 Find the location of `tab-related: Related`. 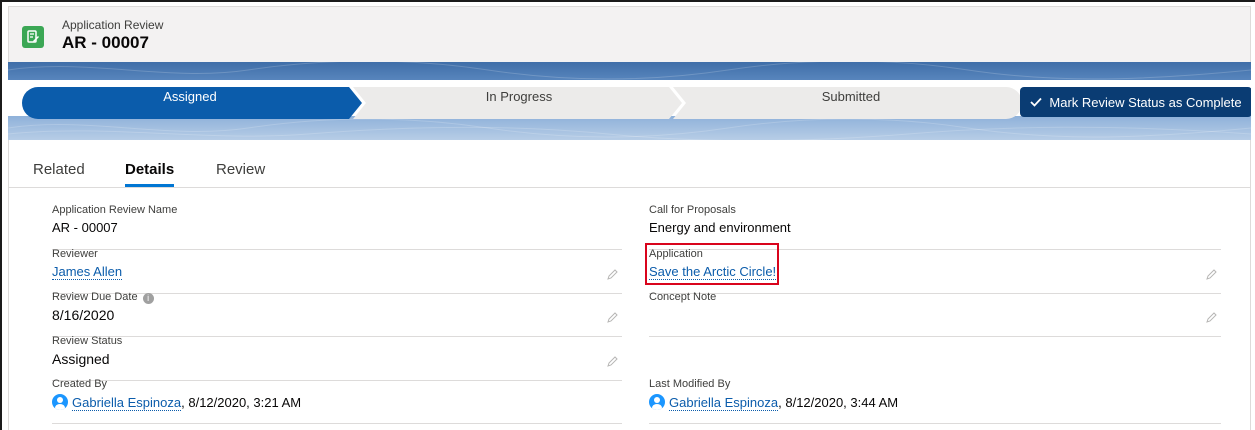

tab-related: Related is located at coordinates (59, 174).